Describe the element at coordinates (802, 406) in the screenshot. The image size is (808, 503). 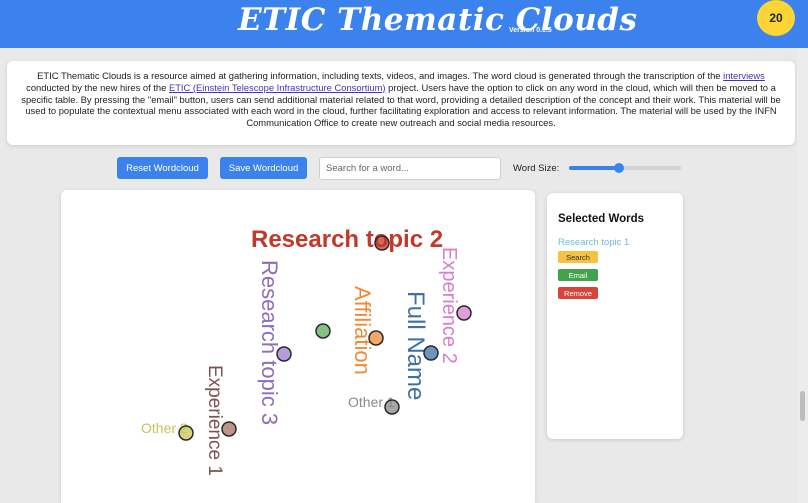
I see `scrollbar-thumb` at that location.